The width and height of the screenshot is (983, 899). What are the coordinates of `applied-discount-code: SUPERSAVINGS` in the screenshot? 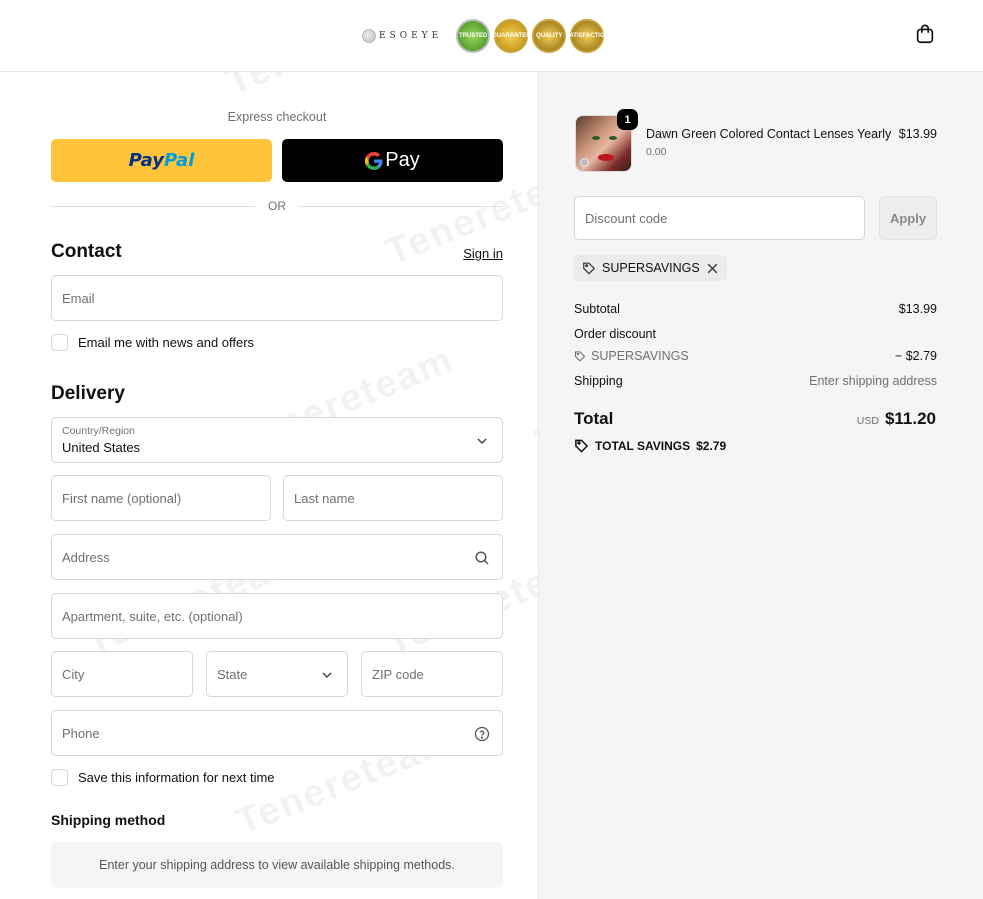 It's located at (651, 268).